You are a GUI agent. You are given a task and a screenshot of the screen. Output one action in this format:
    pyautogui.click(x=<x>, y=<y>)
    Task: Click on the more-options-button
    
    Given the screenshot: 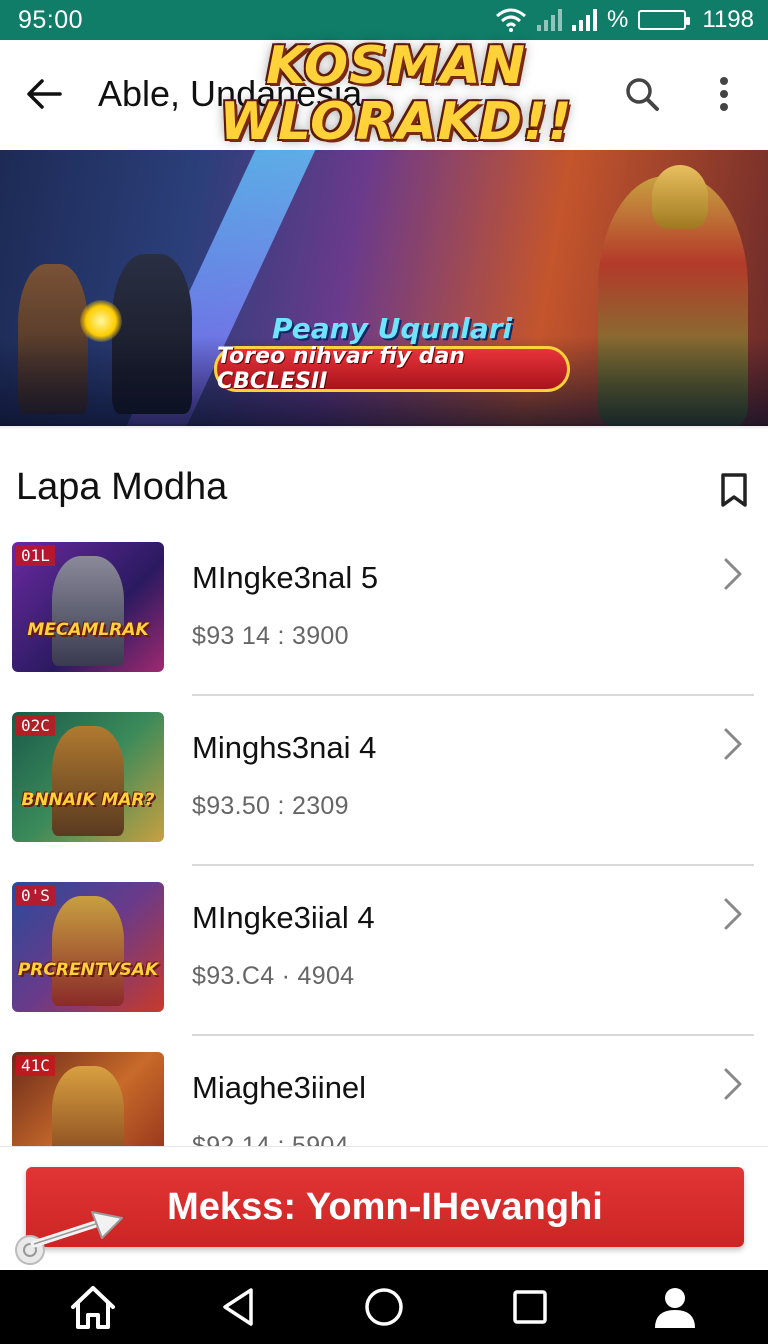 What is the action you would take?
    pyautogui.click(x=724, y=94)
    